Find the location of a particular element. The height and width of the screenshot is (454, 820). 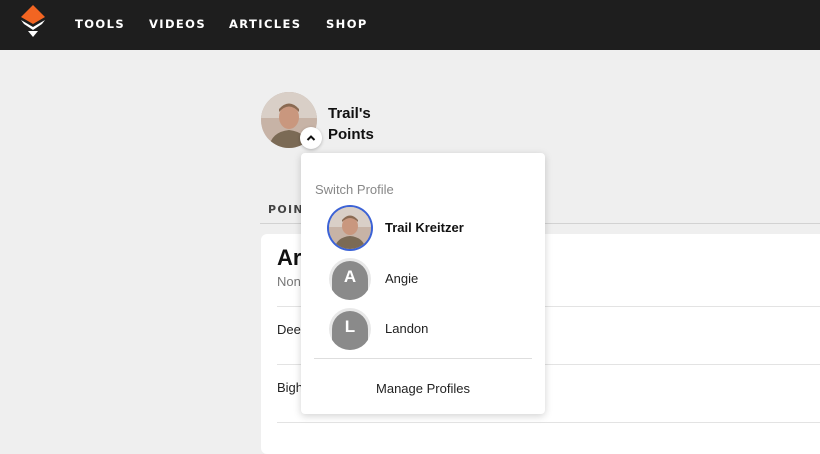

profile-switch-toggle is located at coordinates (311, 138).